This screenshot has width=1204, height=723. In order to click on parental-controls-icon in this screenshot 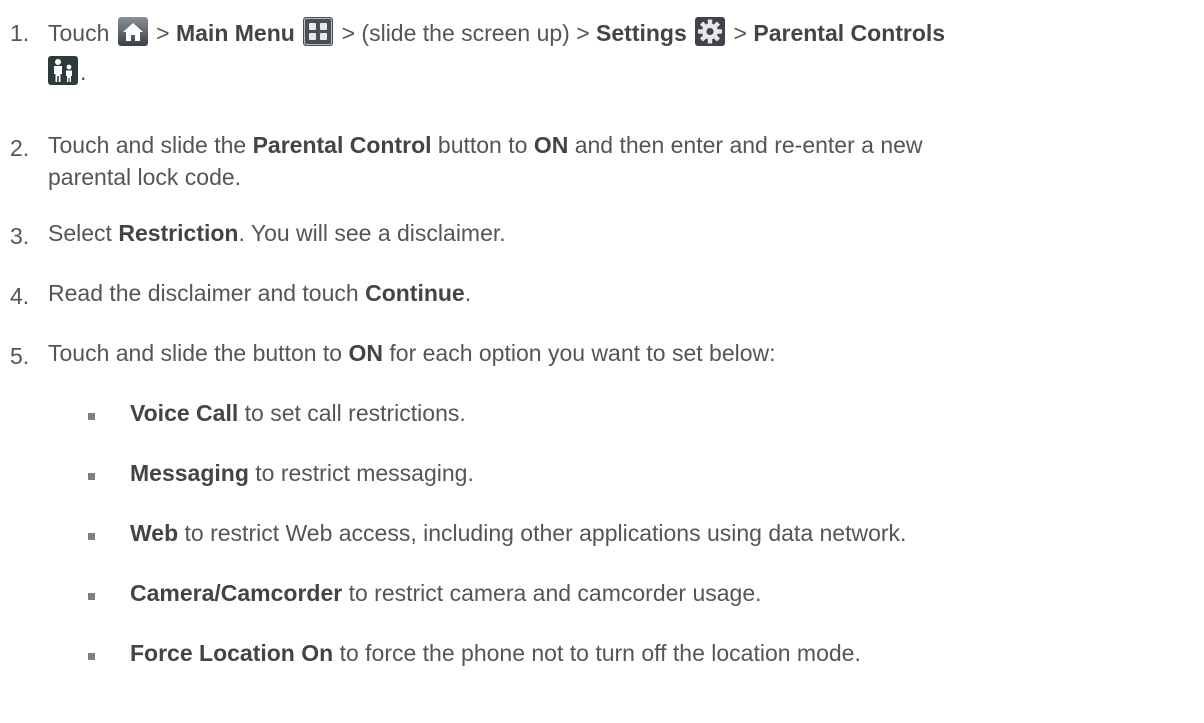, I will do `click(63, 70)`.